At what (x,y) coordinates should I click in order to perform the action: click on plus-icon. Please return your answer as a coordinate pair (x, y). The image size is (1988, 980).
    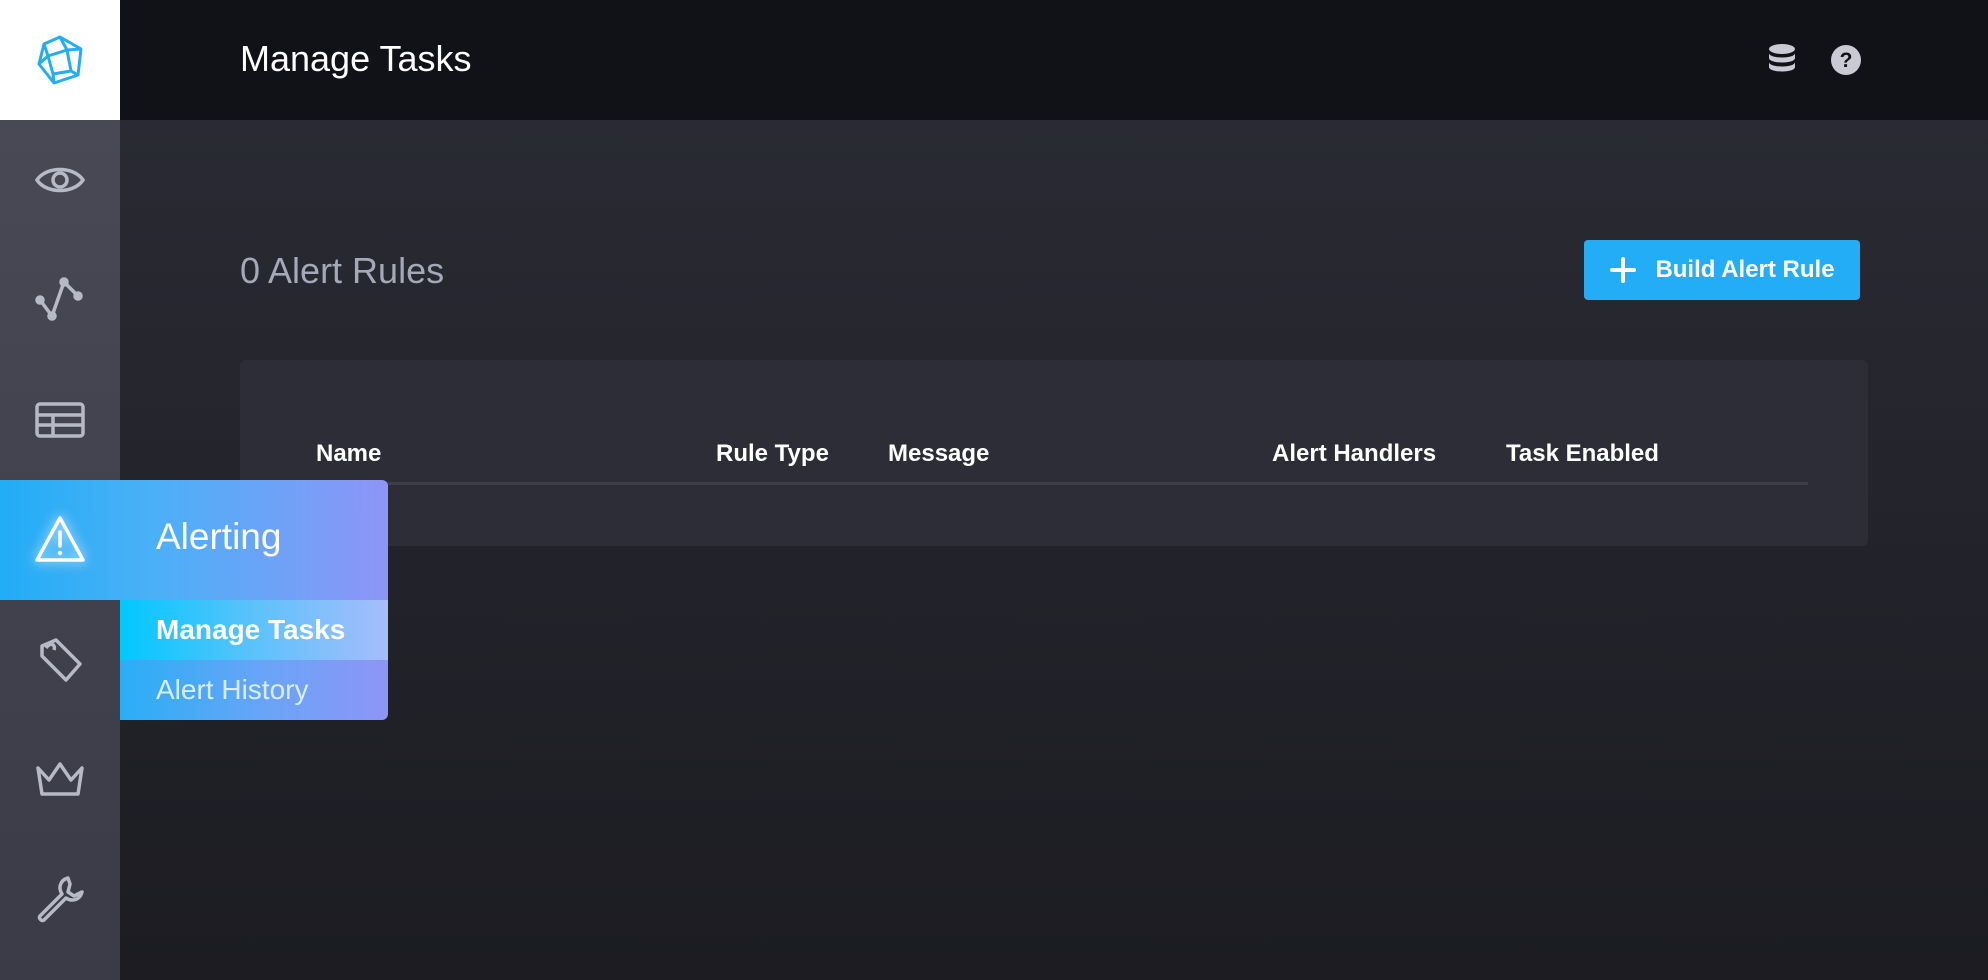
    Looking at the image, I should click on (1623, 270).